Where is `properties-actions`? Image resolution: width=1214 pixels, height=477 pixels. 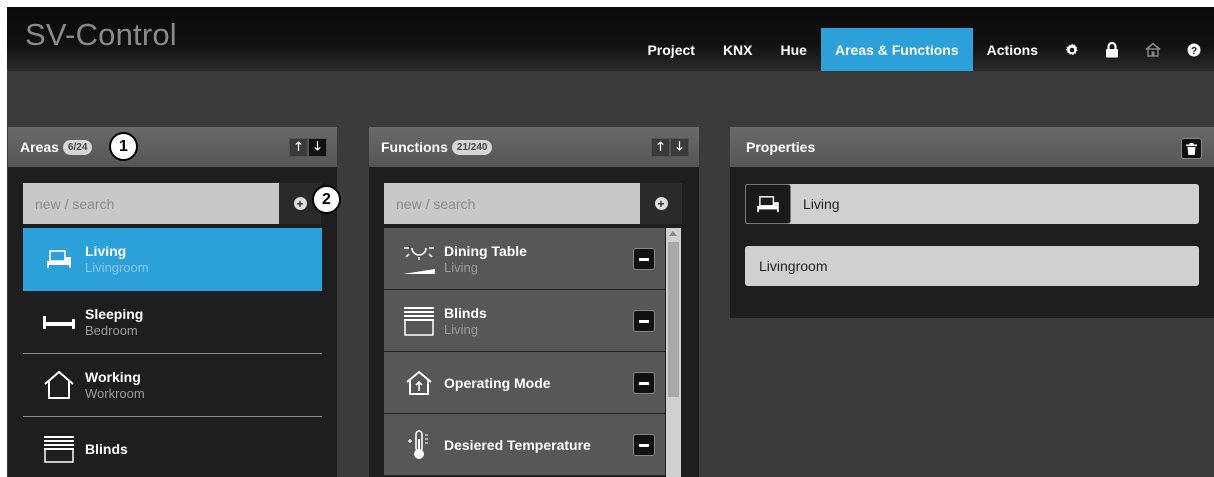
properties-actions is located at coordinates (1191, 148).